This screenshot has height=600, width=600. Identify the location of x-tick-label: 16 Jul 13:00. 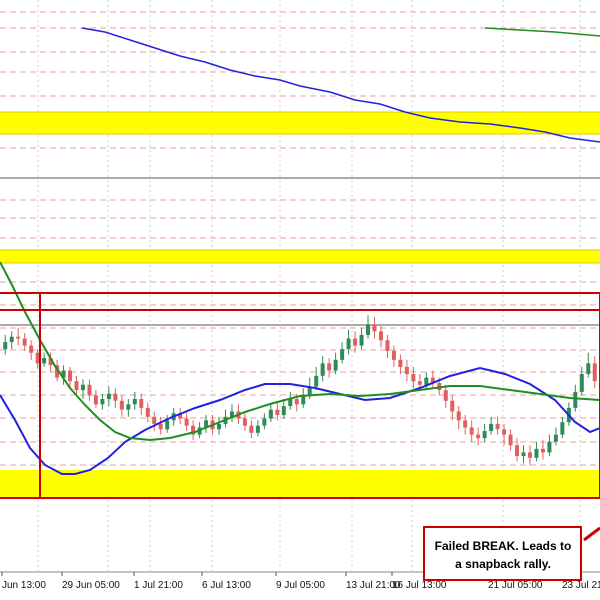
(419, 585).